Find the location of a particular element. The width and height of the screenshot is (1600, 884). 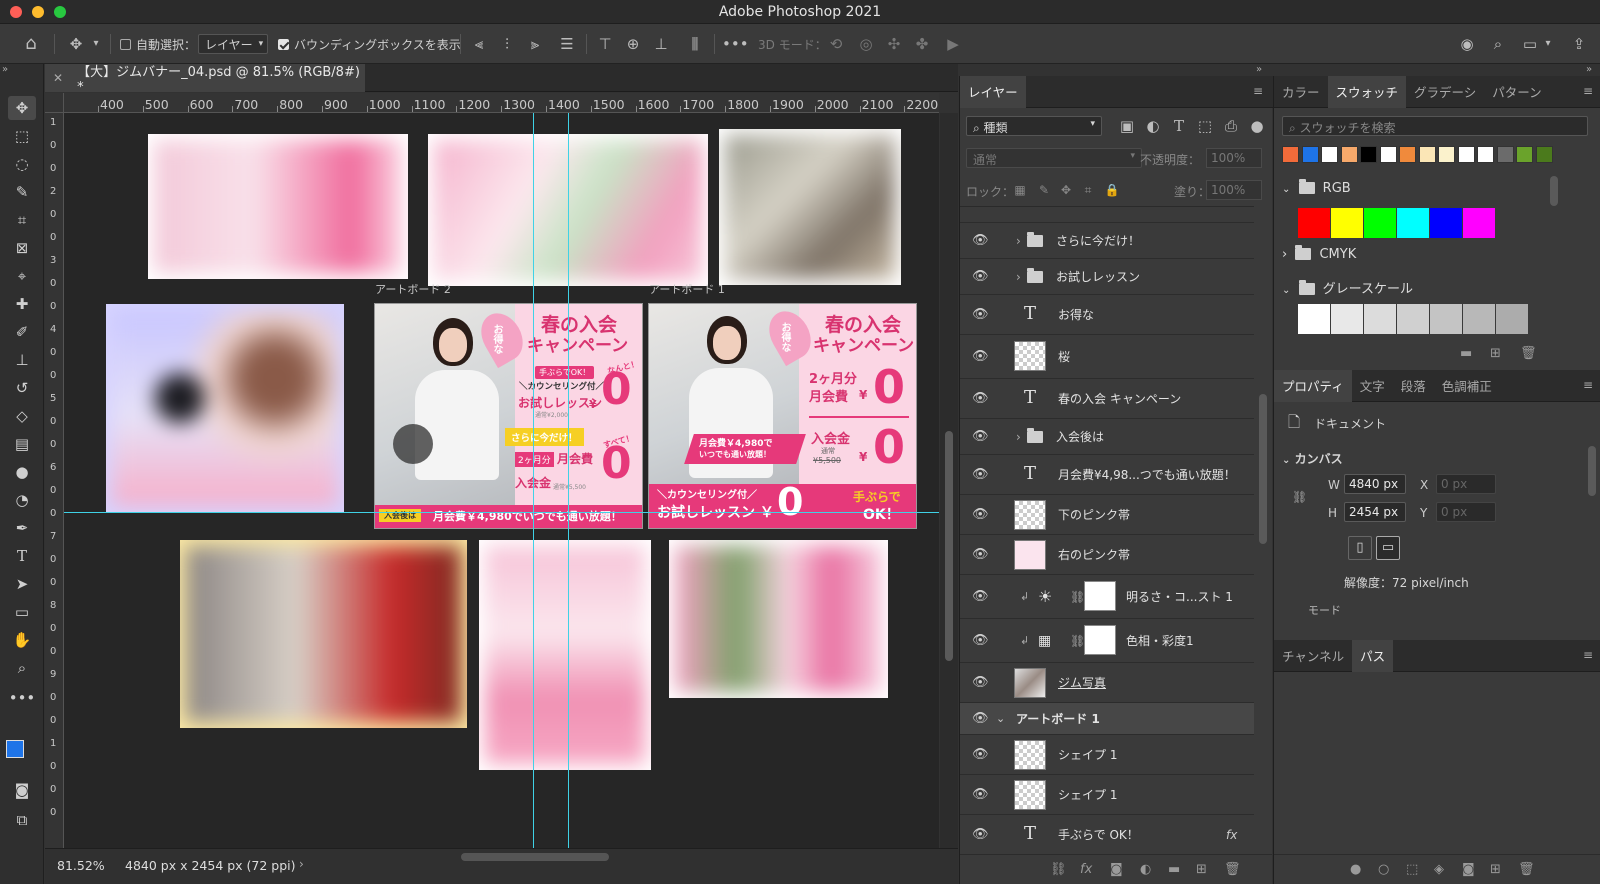

swatch-group-grayscale: ⌄ グレースケール is located at coordinates (1347, 287).